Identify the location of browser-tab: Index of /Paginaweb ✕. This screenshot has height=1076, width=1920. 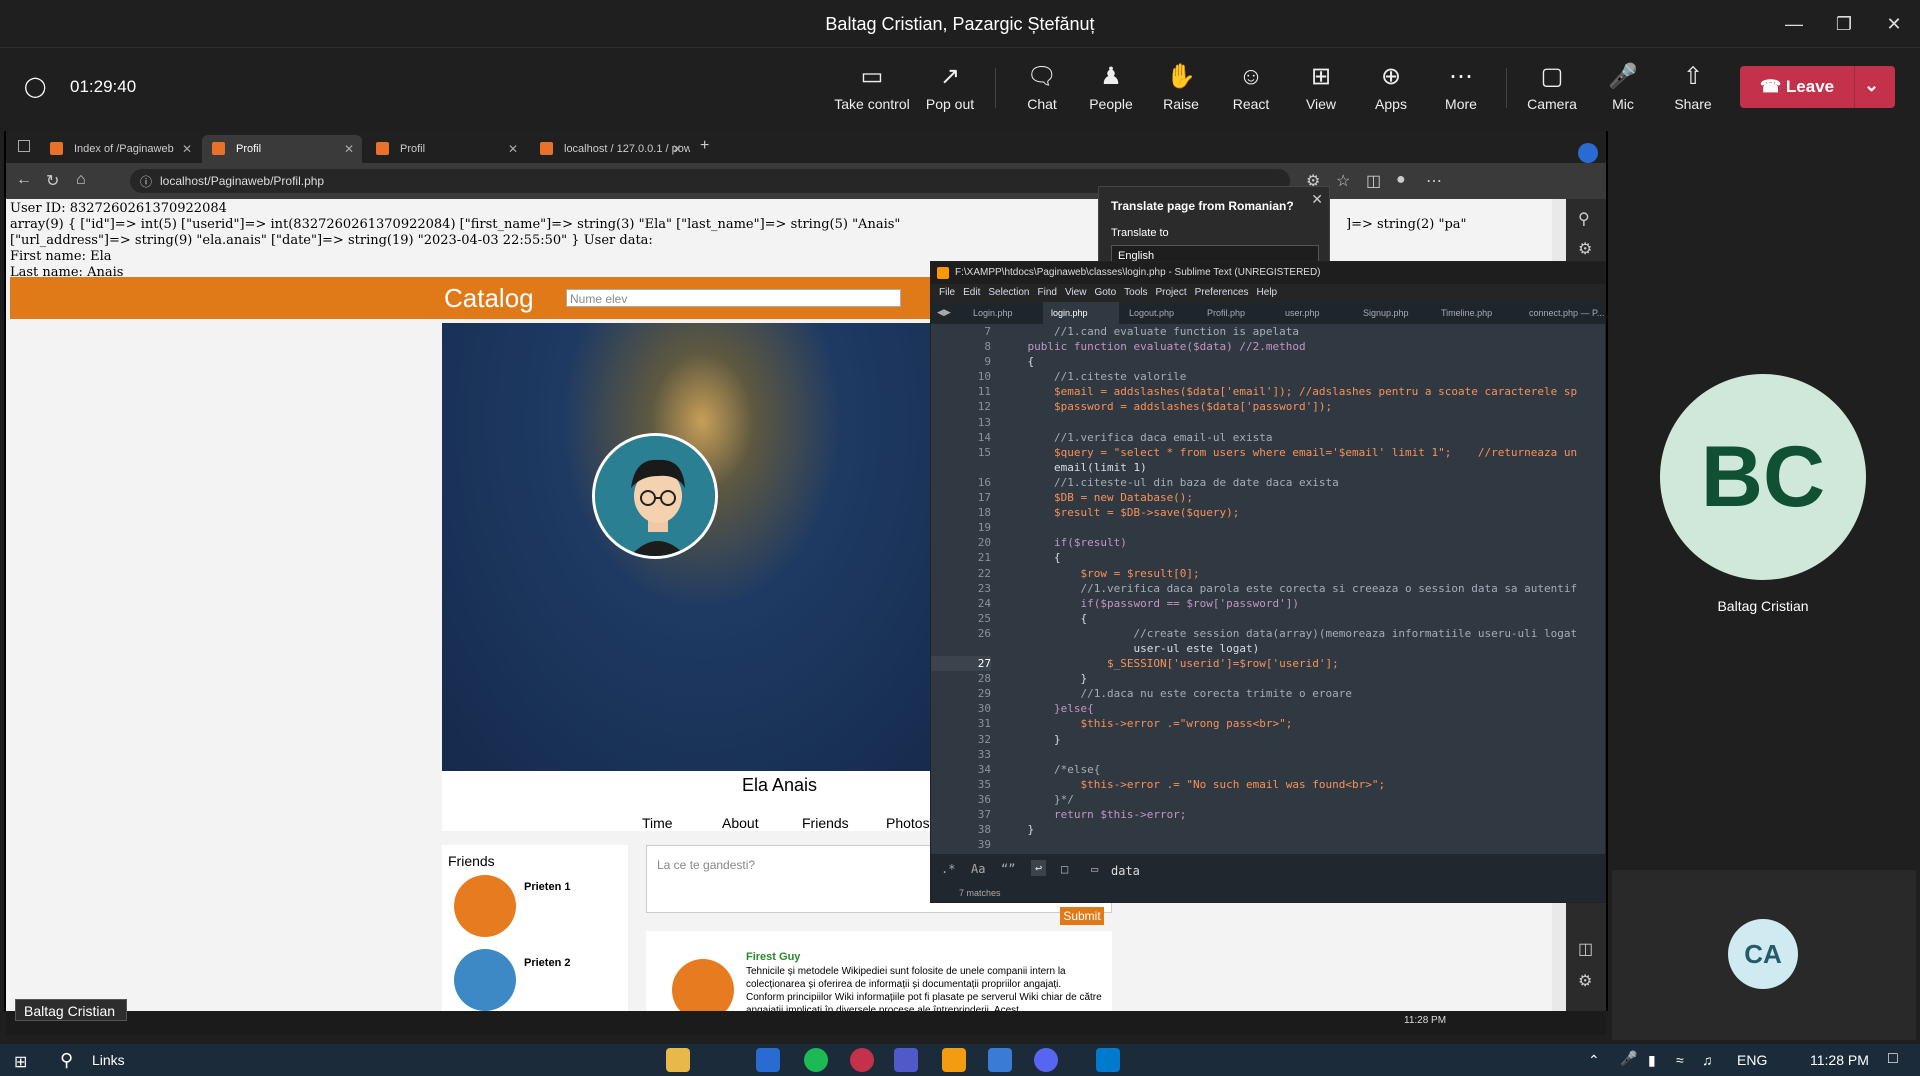
(120, 149).